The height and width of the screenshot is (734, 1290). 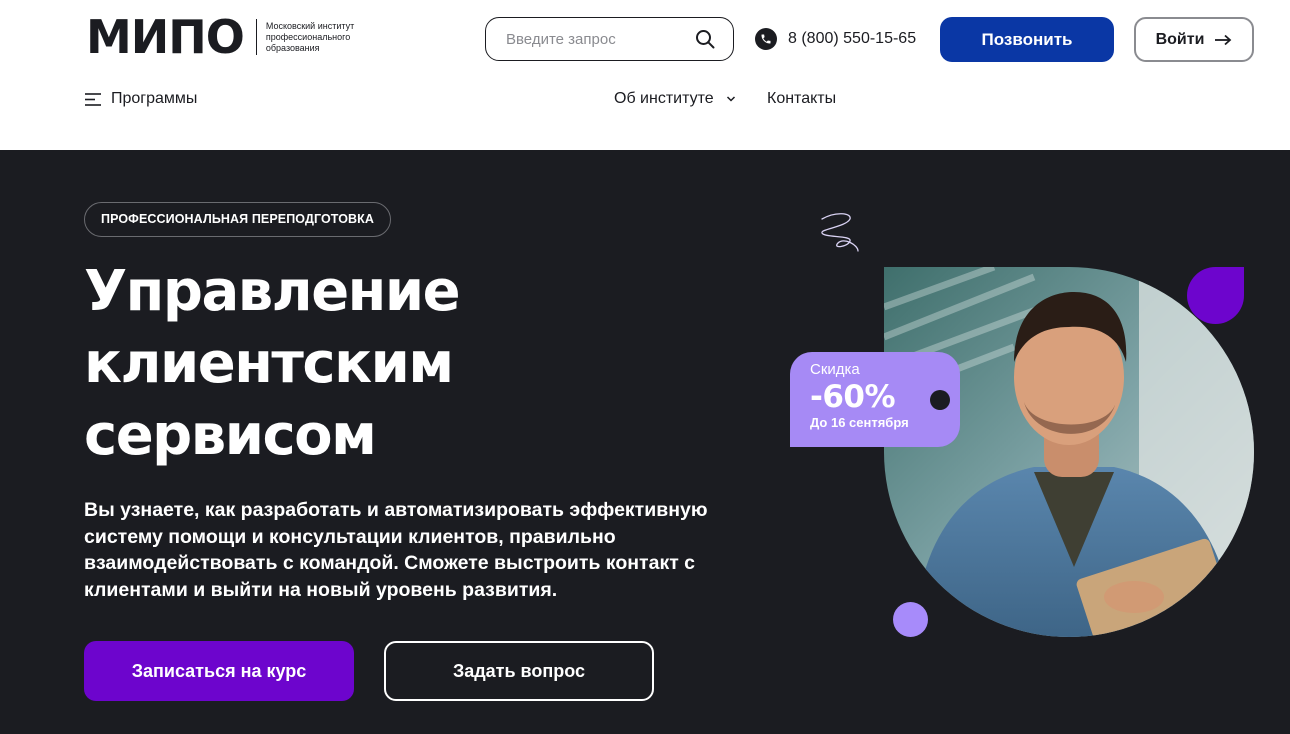 What do you see at coordinates (835, 369) in the screenshot?
I see `discount-label: Скидка` at bounding box center [835, 369].